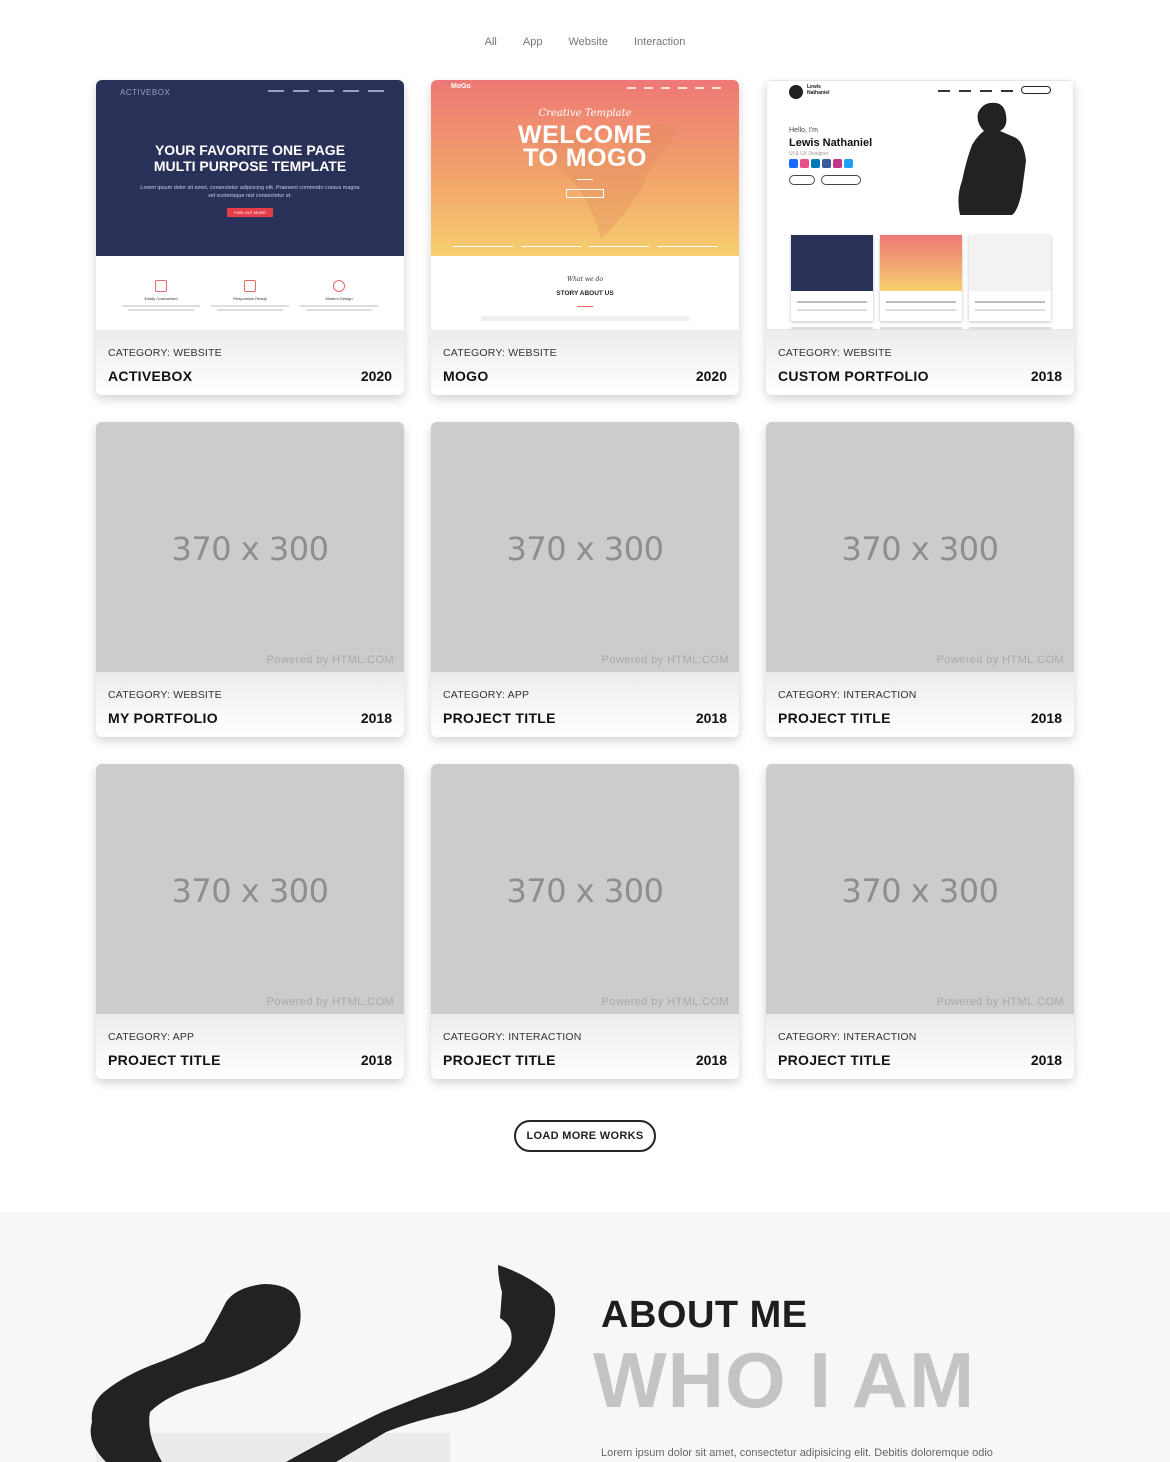  I want to click on about-title: ABOUT ME, so click(704, 1315).